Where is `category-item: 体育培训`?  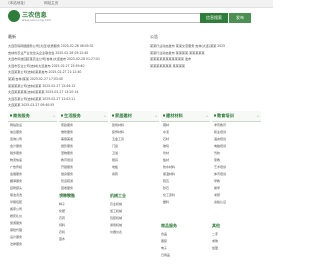
category-item: 体育培训 is located at coordinates (237, 174).